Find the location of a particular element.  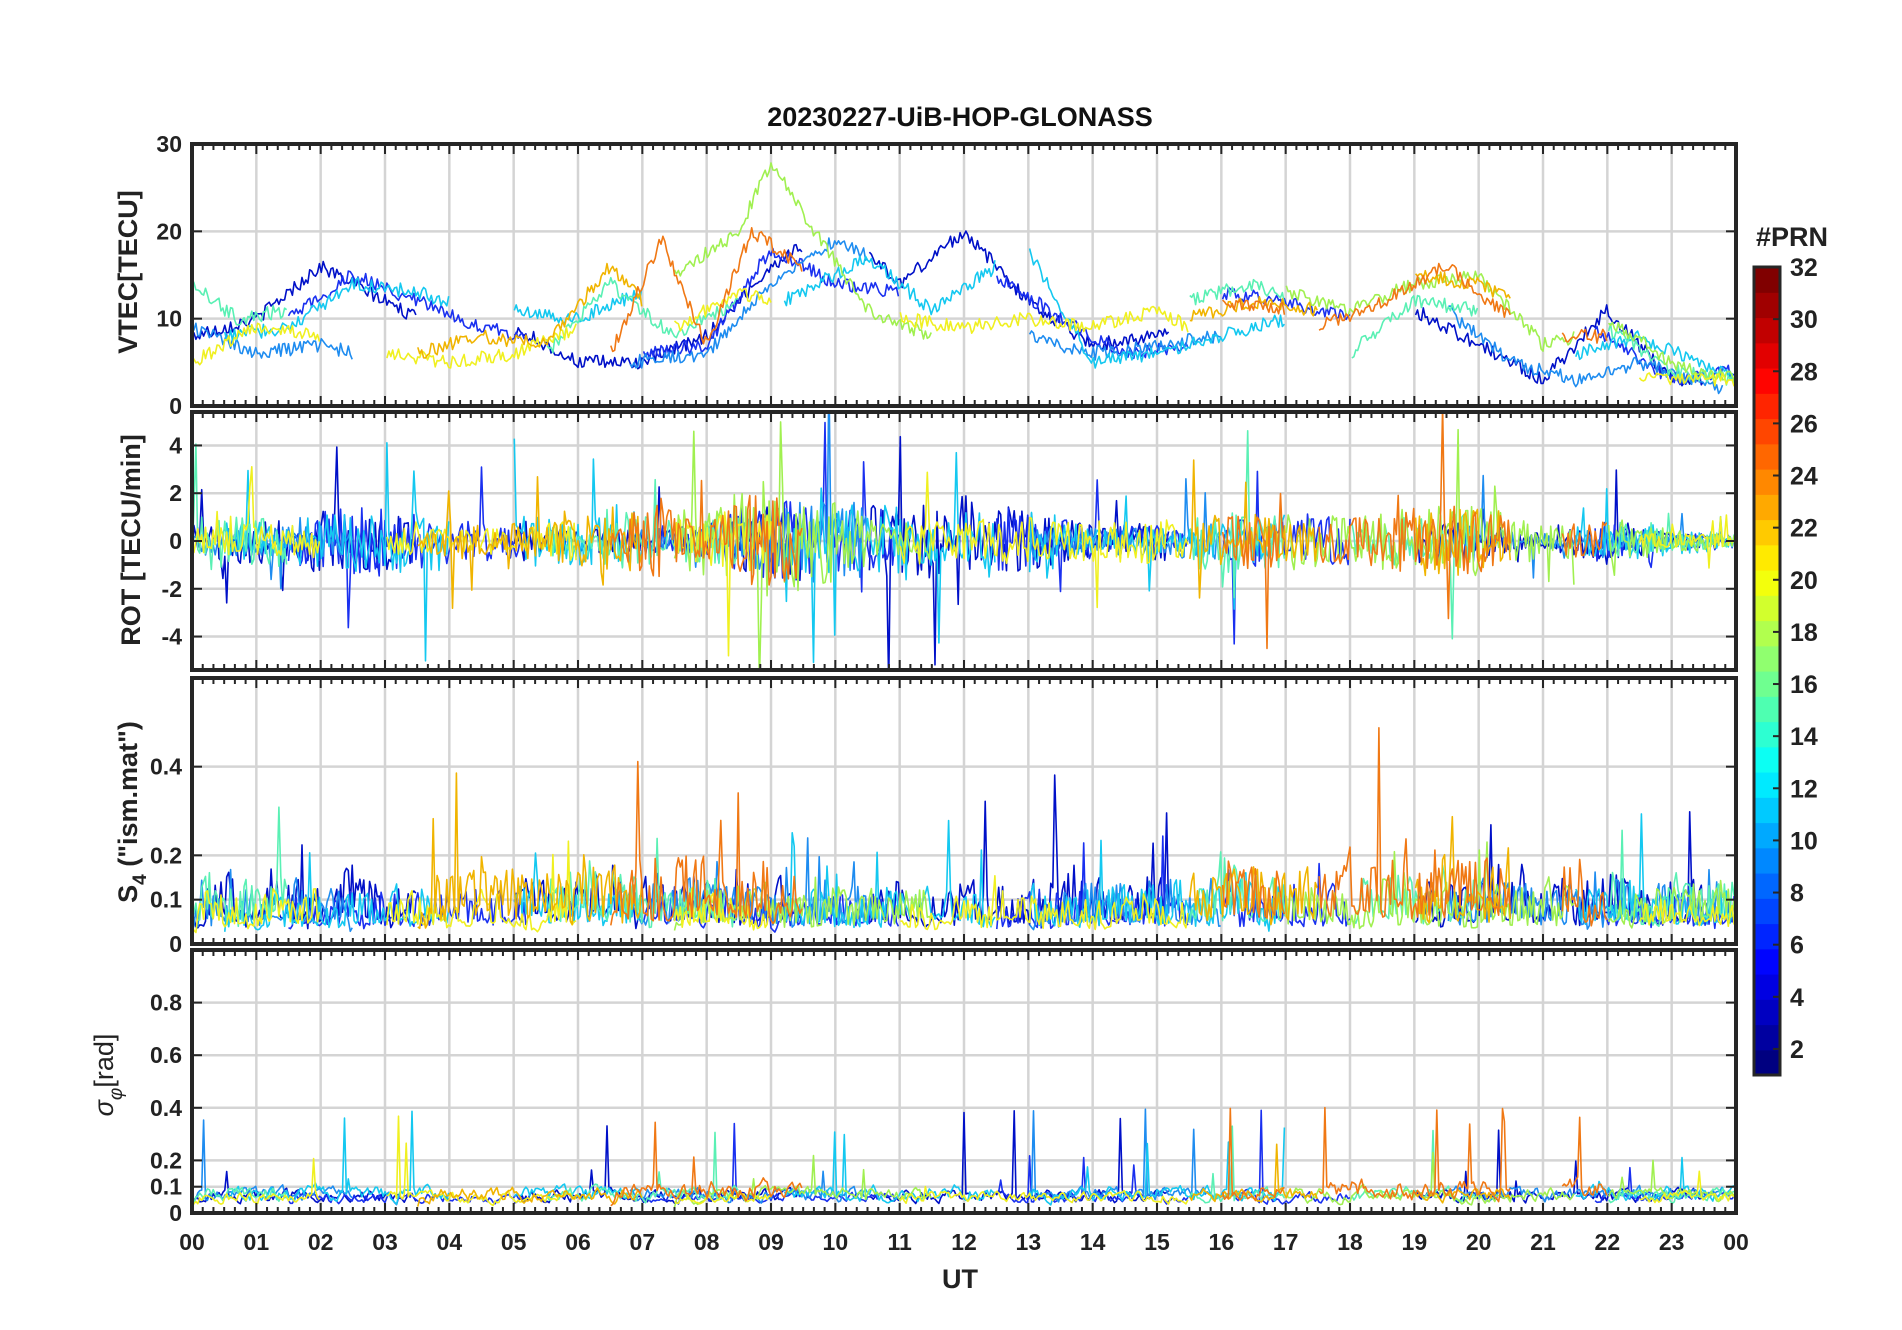

colorbar-tick-label: 12 is located at coordinates (1804, 789).